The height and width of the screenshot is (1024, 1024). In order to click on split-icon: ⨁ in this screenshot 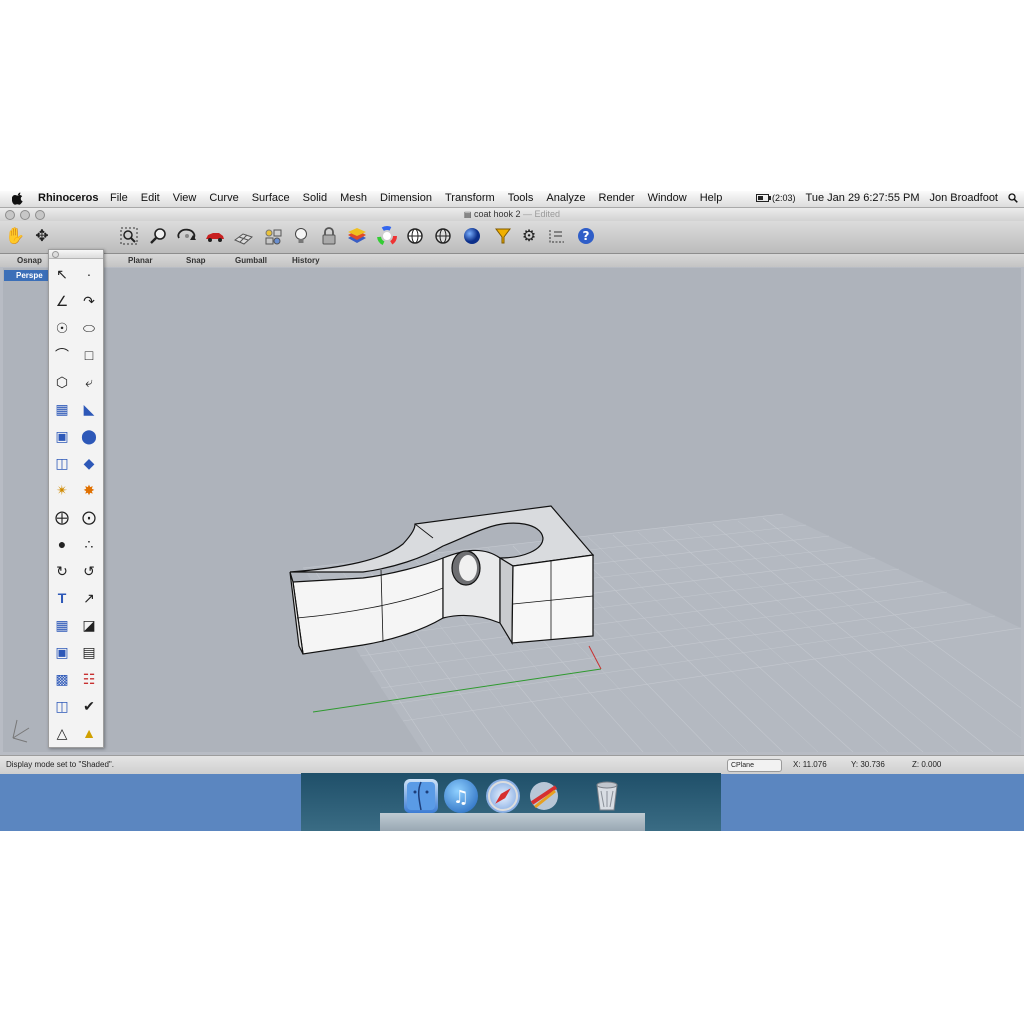, I will do `click(62, 517)`.